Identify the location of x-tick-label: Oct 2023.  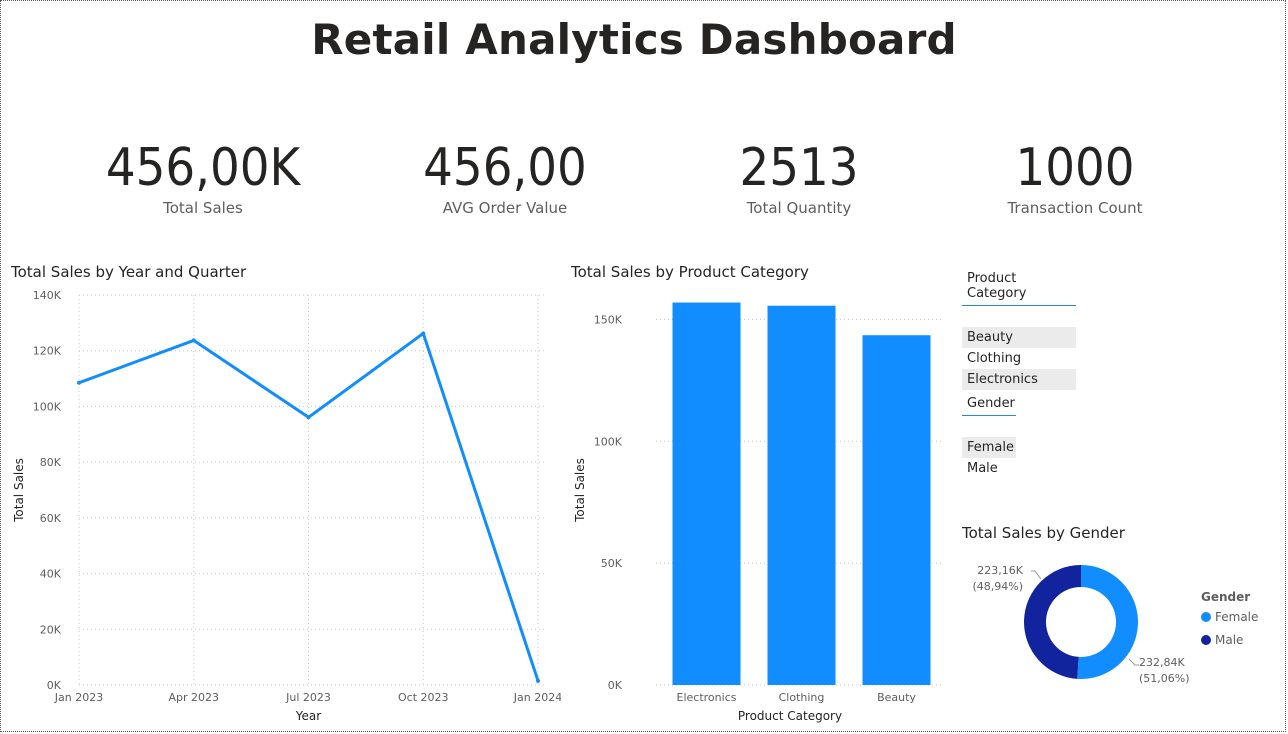
(423, 697).